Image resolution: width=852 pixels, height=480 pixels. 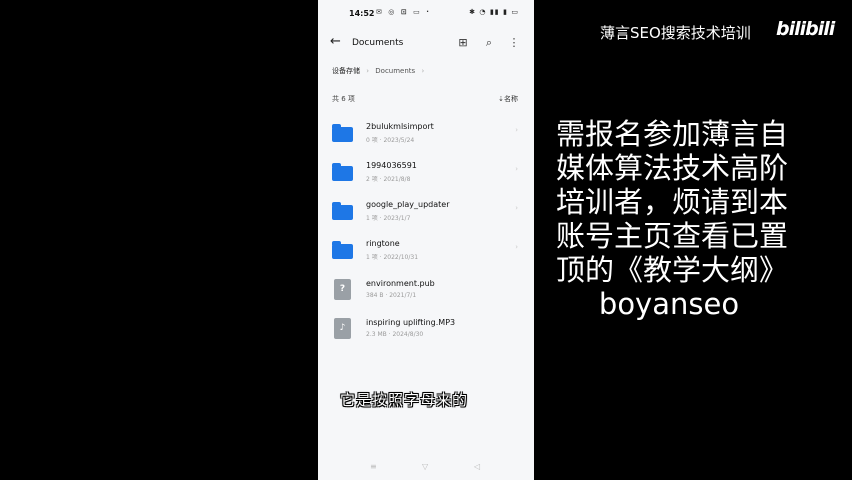 I want to click on file-meta: 0 项 · 2023/5/24, so click(x=390, y=140).